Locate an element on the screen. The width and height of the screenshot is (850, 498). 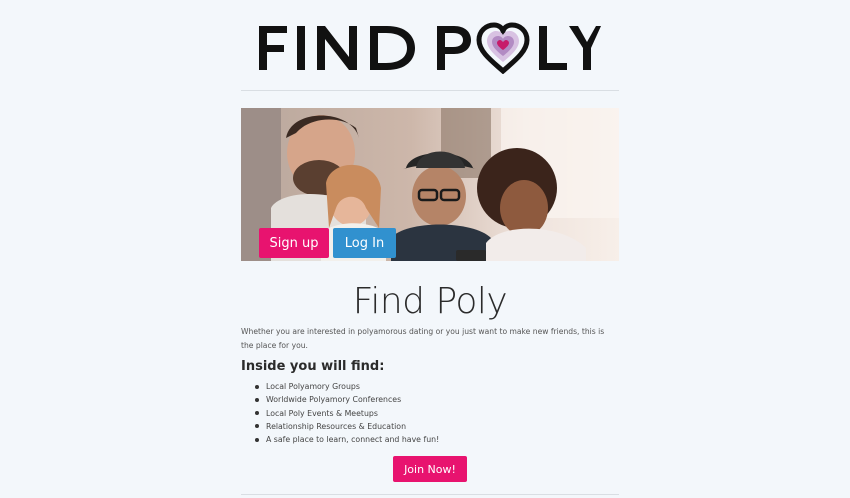
login-button: Log In is located at coordinates (364, 243).